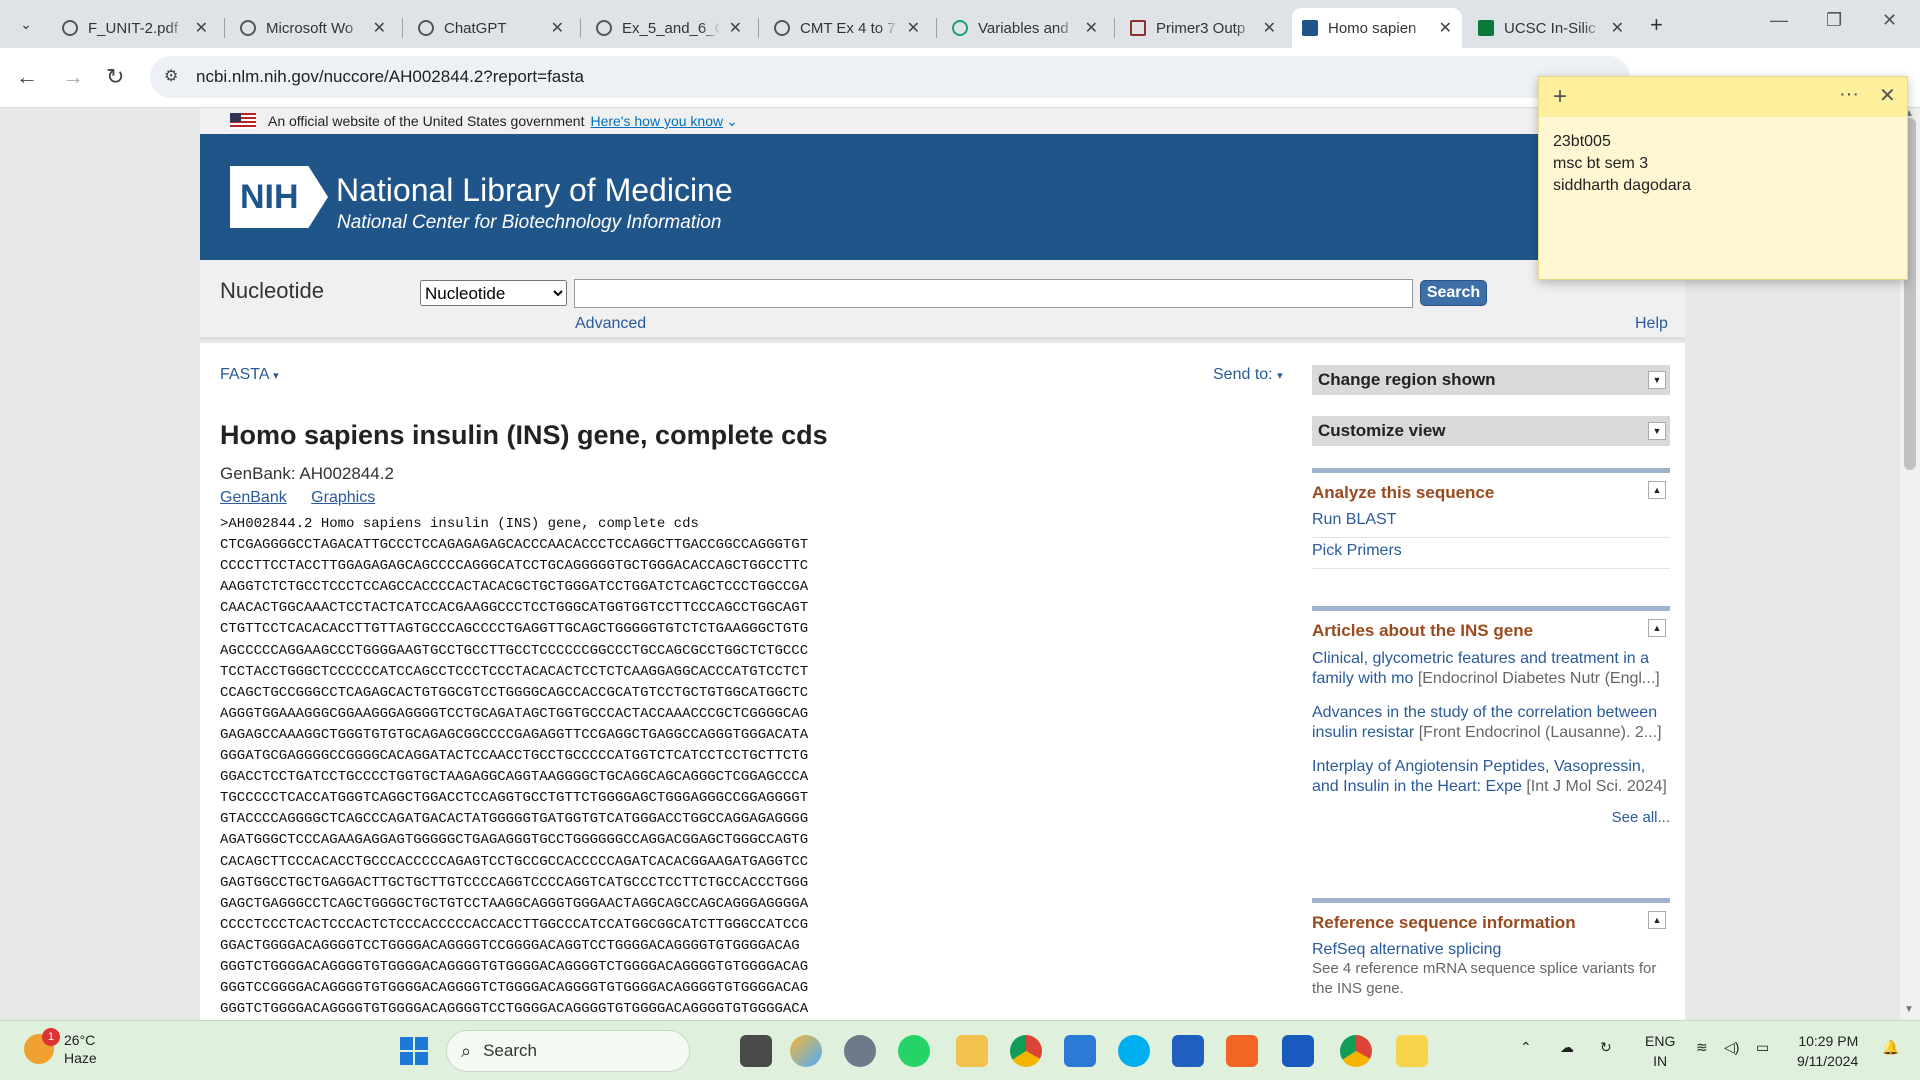 The width and height of the screenshot is (1920, 1080). What do you see at coordinates (568, 1051) in the screenshot?
I see `taskbar-search: ⌕ Search` at bounding box center [568, 1051].